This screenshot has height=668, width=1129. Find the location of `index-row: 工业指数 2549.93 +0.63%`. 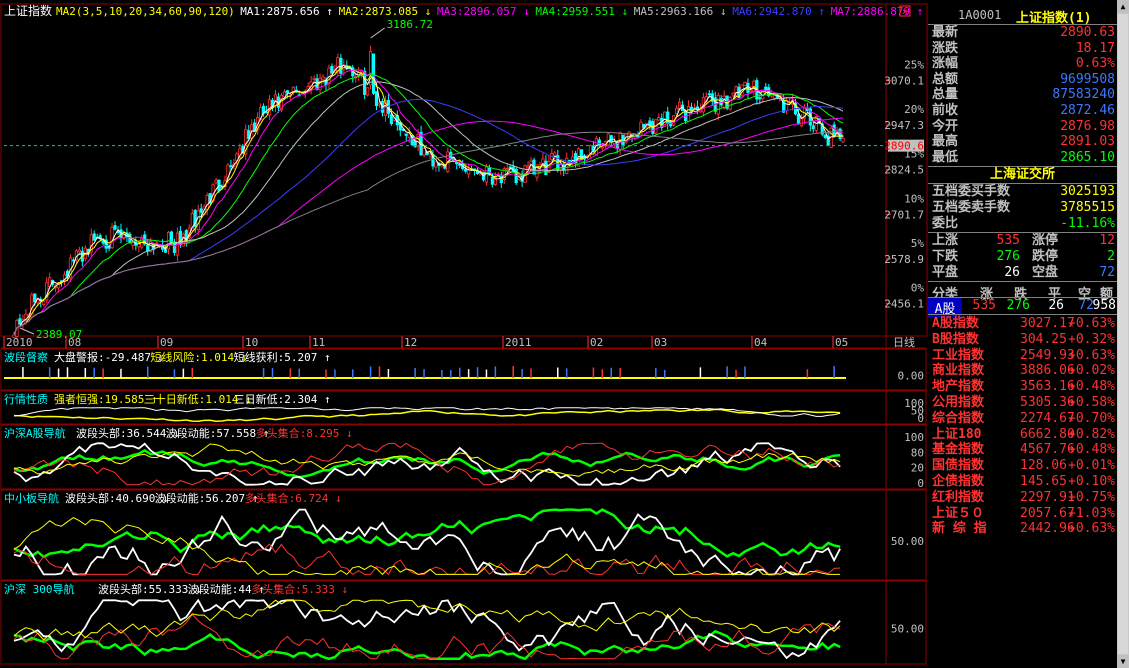

index-row: 工业指数 2549.93 +0.63% is located at coordinates (1022, 356).